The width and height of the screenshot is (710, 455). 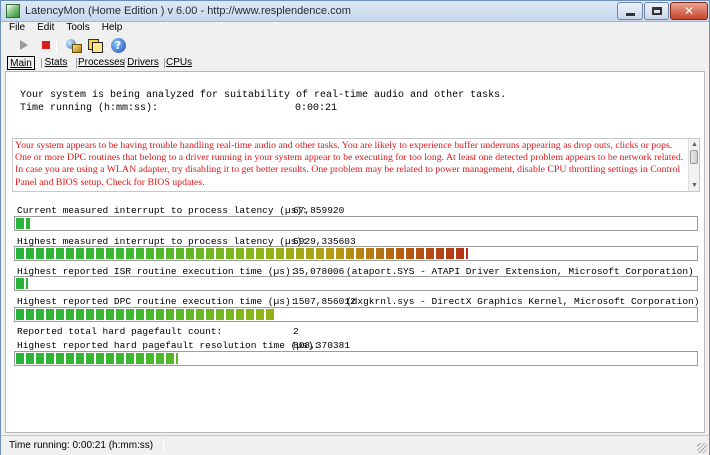 I want to click on scroll-down-icon: ▼, so click(x=694, y=185).